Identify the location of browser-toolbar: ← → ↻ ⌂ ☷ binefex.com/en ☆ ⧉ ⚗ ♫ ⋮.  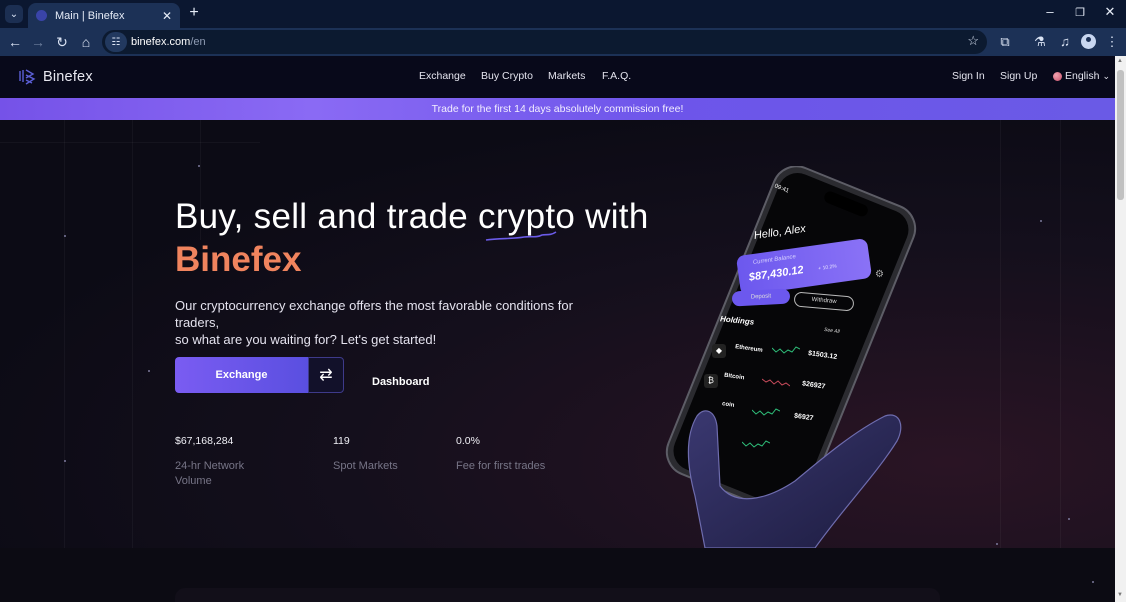
(563, 42).